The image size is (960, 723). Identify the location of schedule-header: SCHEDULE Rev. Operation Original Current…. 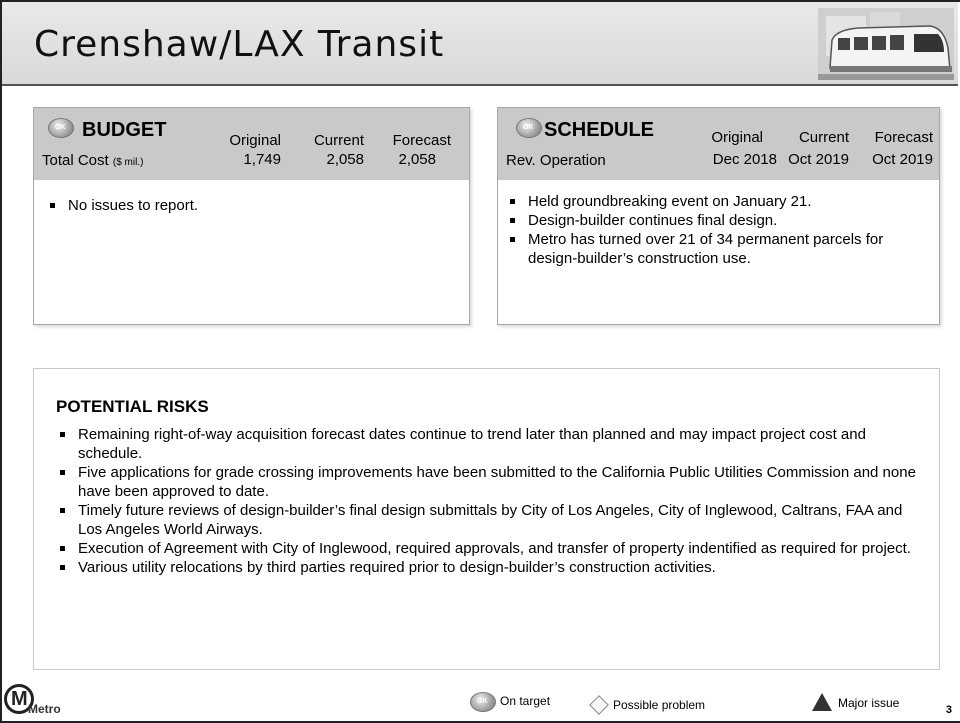
(718, 144).